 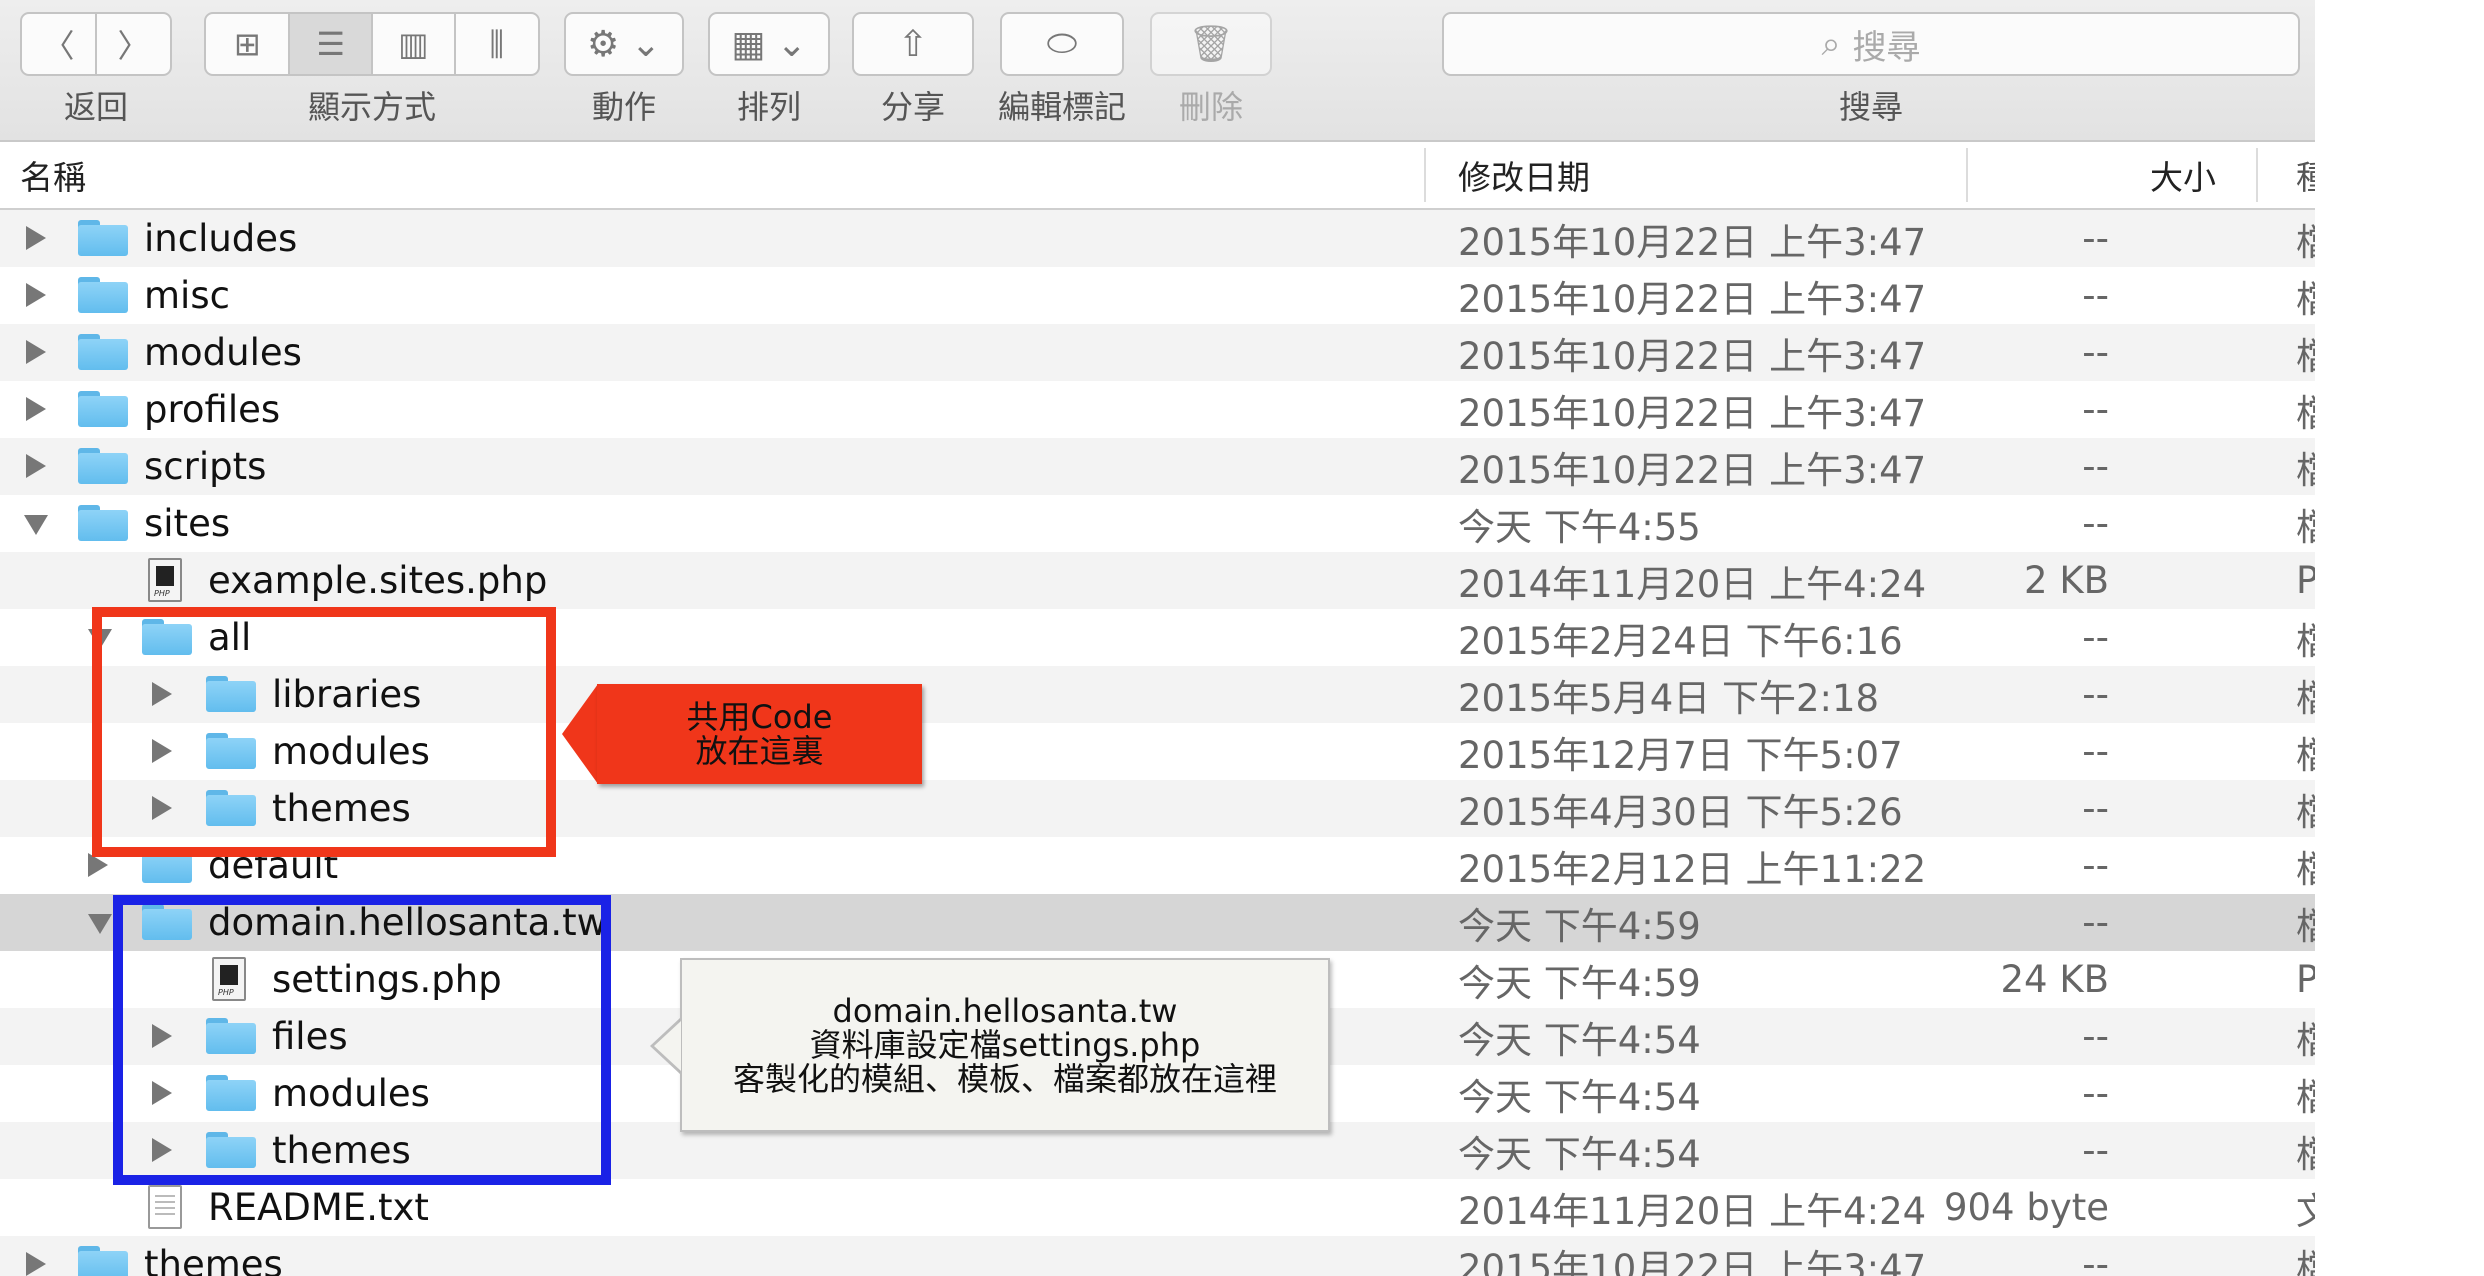 I want to click on forward-button: 〉, so click(x=133, y=44).